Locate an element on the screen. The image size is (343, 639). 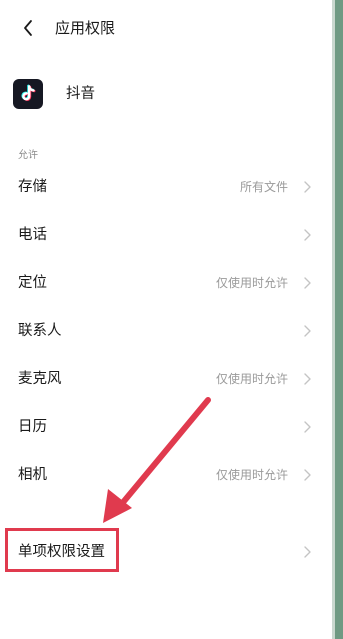
app-name: 抖音 is located at coordinates (80, 94).